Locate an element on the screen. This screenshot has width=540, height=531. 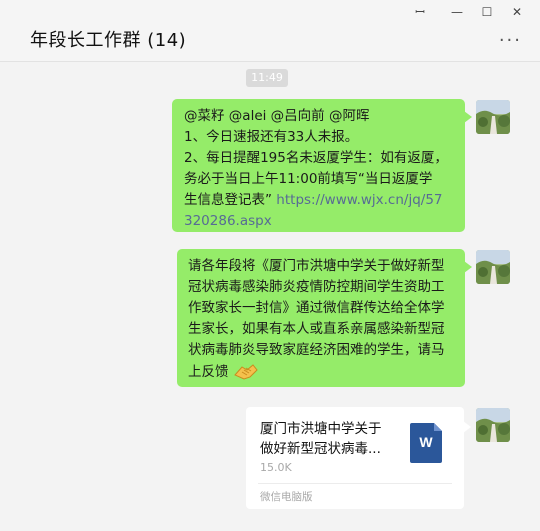
title-bar: 年段长工作群 (14) ꟷ — ☐ ✕ ··· is located at coordinates (270, 31).